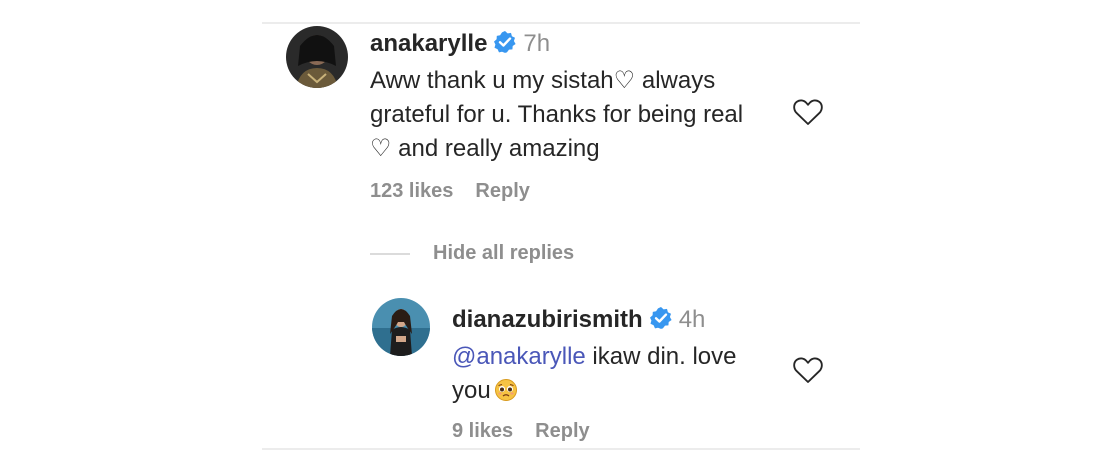  What do you see at coordinates (808, 372) in the screenshot?
I see `like-reply-heart-icon` at bounding box center [808, 372].